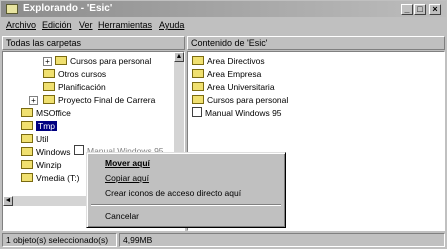 The width and height of the screenshot is (447, 249). Describe the element at coordinates (127, 163) in the screenshot. I see `move-here-item: Mover aquí` at that location.